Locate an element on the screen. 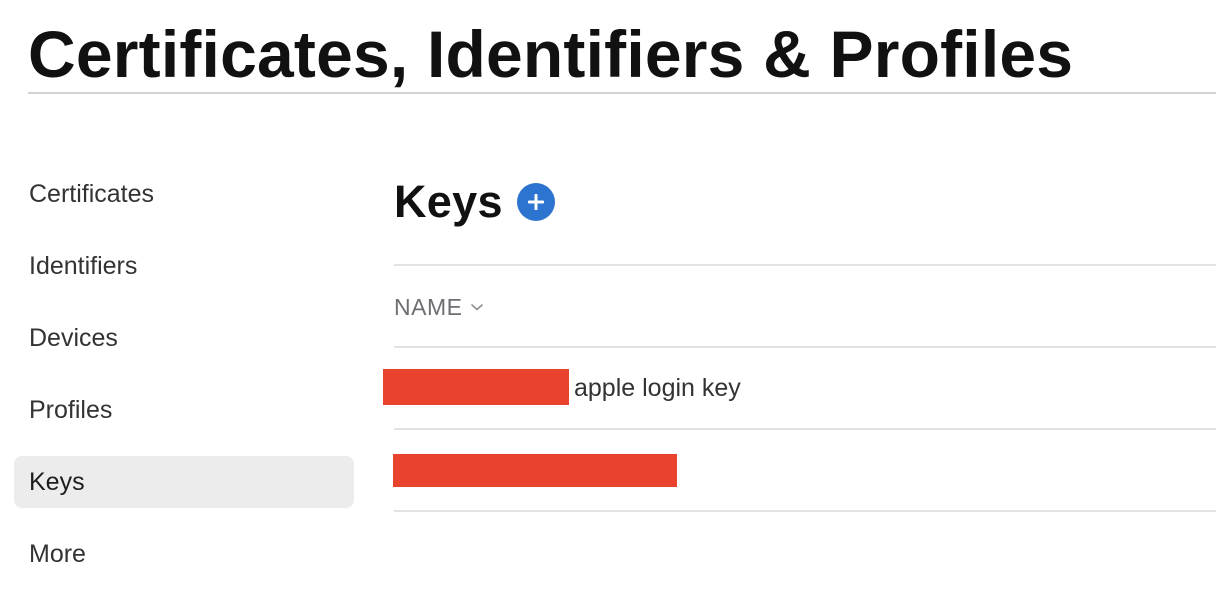 The height and width of the screenshot is (616, 1216). sidebar-item-devices: Devices is located at coordinates (184, 338).